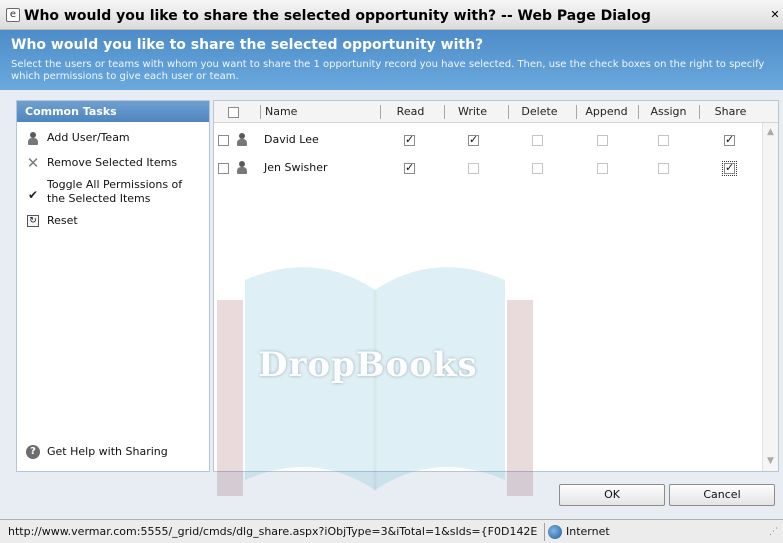  Describe the element at coordinates (291, 139) in the screenshot. I see `user-name: David Lee` at that location.